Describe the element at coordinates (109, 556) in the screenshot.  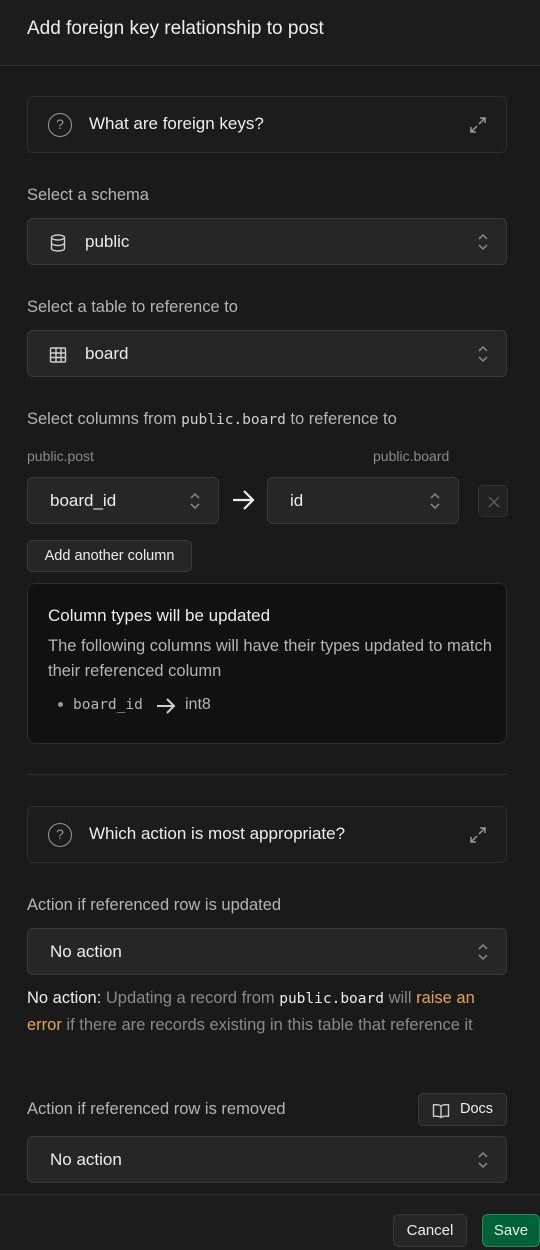
I see `add-another-column-button: Add another column` at that location.